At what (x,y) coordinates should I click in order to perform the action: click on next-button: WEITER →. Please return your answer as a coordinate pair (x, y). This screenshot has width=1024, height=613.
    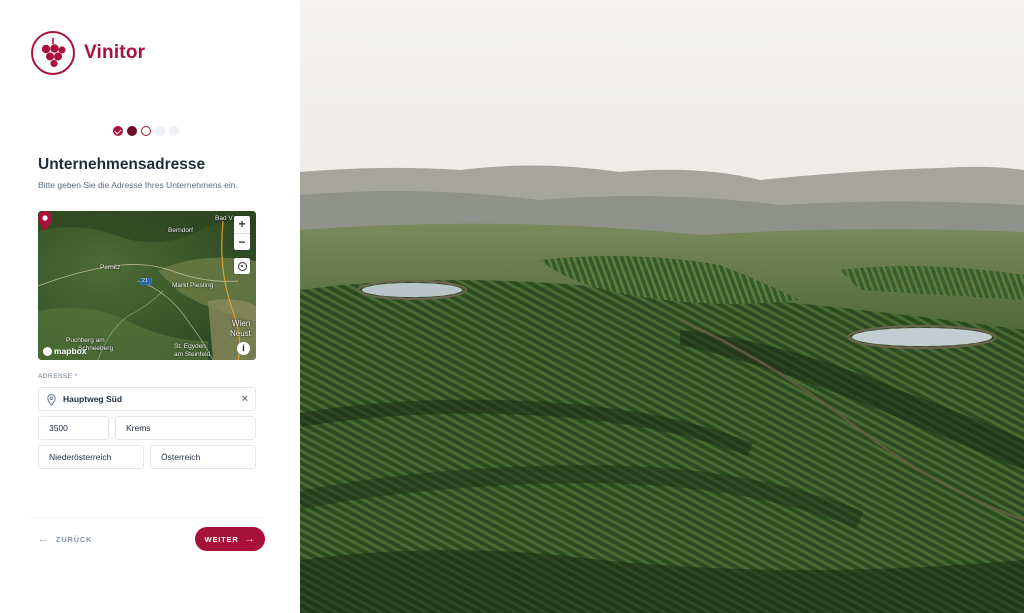
    Looking at the image, I should click on (230, 539).